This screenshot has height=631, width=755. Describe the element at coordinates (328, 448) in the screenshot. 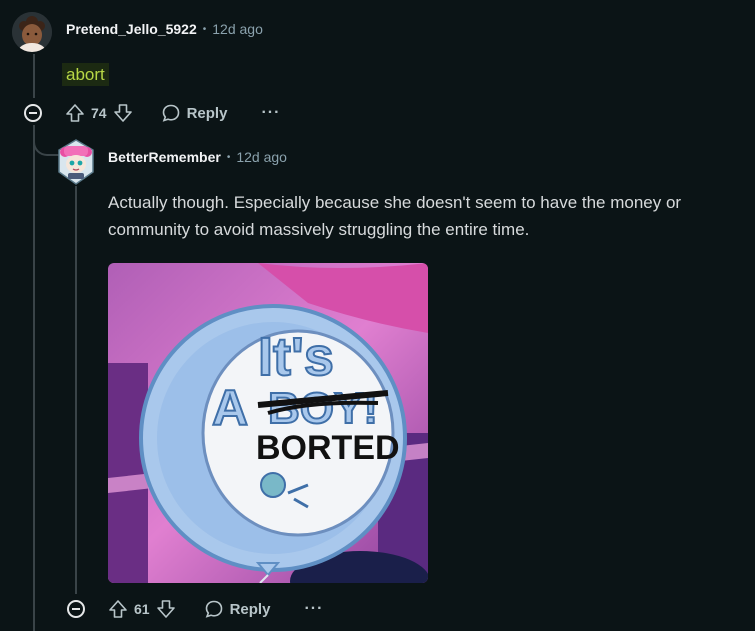

I see `balloon-text-borted: BORTED` at that location.